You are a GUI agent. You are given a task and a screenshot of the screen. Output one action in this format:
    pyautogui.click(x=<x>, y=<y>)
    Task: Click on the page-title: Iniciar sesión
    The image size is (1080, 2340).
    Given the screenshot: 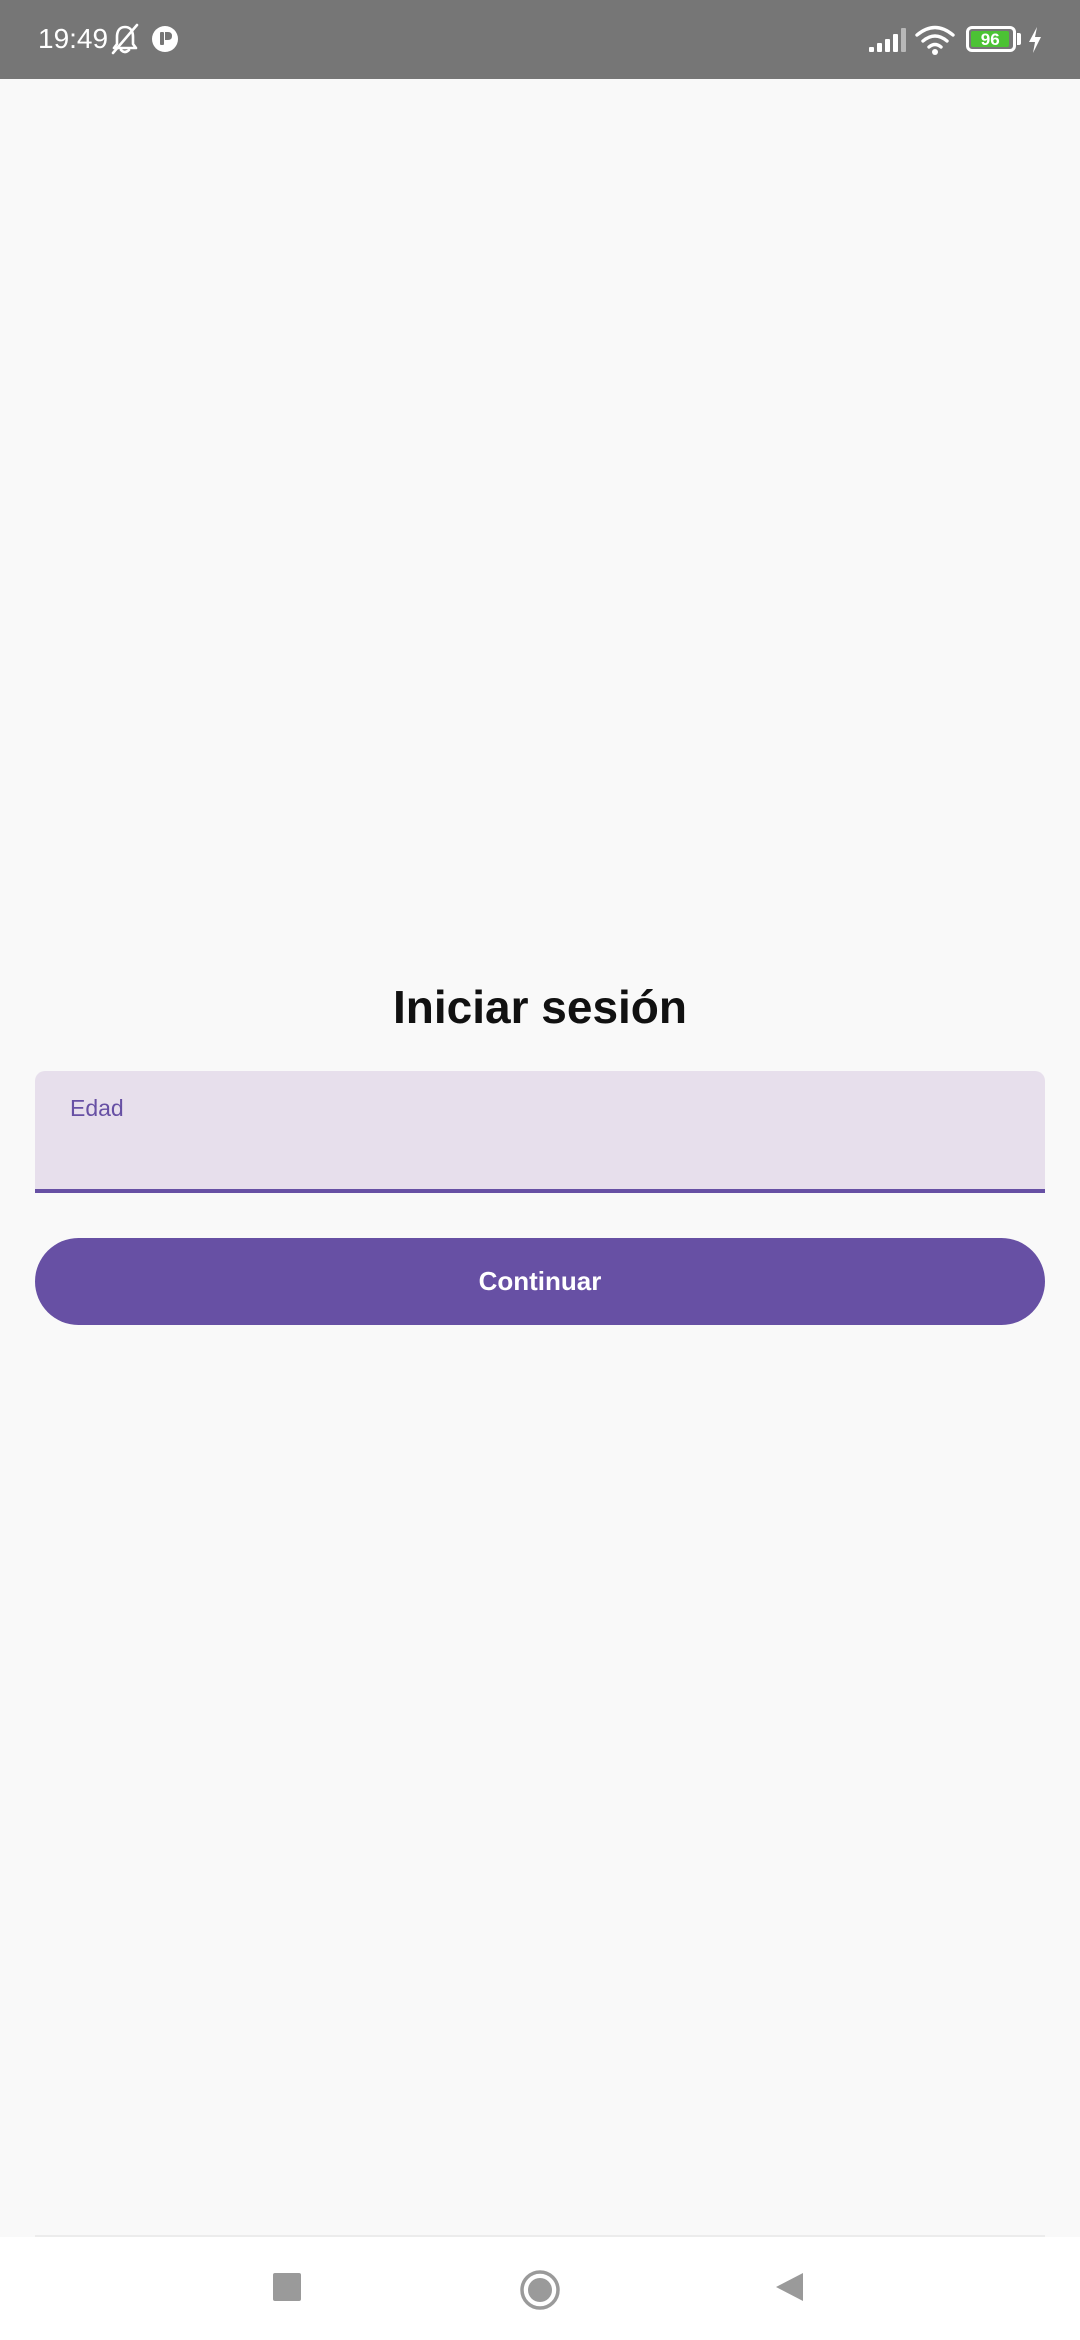 What is the action you would take?
    pyautogui.click(x=539, y=1007)
    